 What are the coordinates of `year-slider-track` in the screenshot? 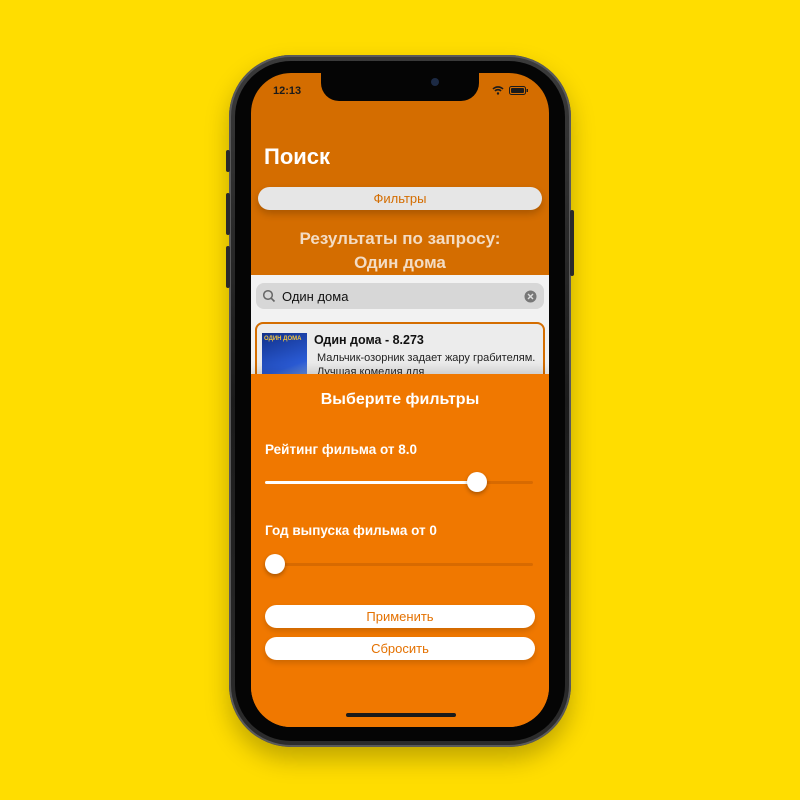 It's located at (399, 564).